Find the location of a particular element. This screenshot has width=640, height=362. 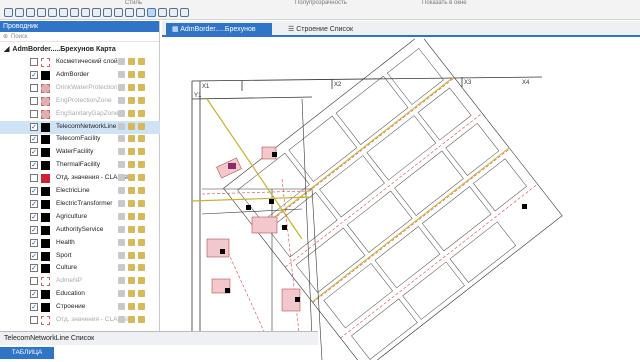

layer-row: ✓ TelecomNetworkLine is located at coordinates (80, 127).